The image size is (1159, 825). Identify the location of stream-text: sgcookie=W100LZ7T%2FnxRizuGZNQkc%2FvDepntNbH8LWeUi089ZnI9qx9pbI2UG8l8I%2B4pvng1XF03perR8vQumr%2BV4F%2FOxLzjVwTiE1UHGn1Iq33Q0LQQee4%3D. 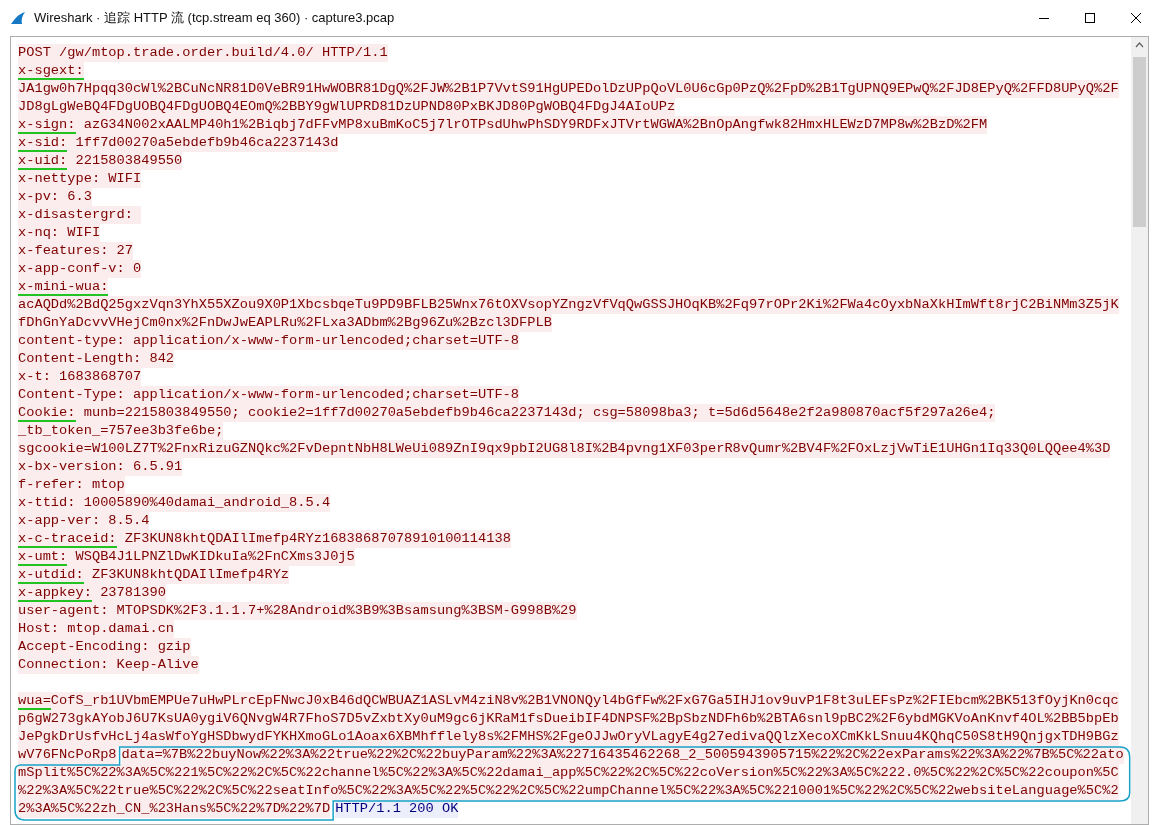
(564, 449).